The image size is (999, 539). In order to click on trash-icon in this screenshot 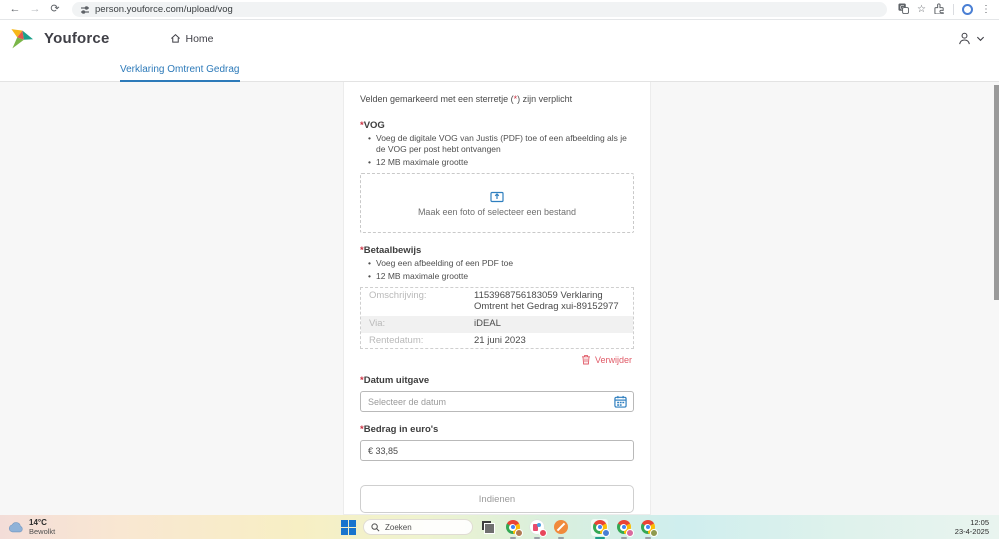, I will do `click(585, 360)`.